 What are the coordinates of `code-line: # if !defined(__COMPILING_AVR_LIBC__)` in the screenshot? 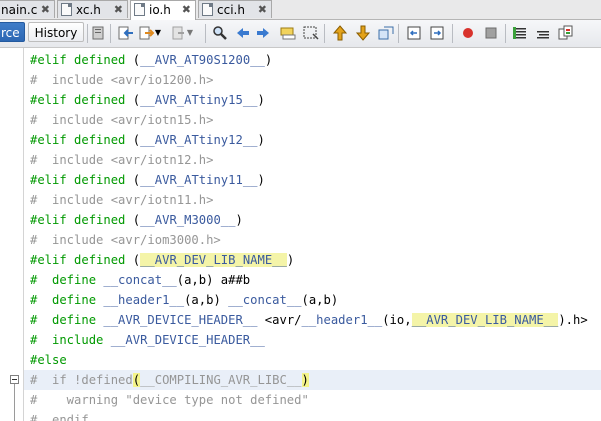 It's located at (312, 380).